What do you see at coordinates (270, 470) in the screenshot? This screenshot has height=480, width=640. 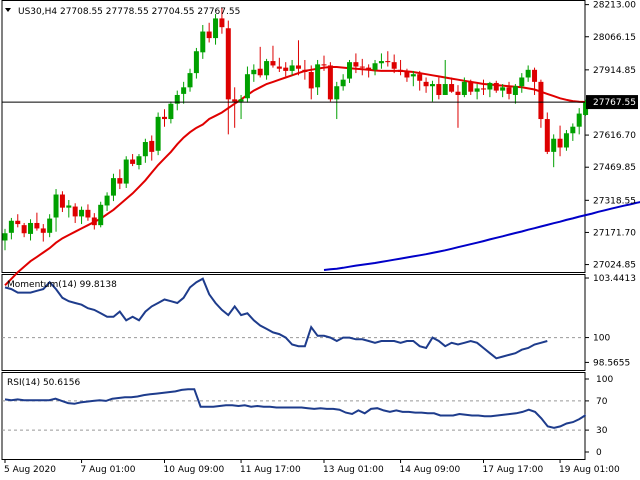 I see `time-axis-label: 11 Aug 17:00` at bounding box center [270, 470].